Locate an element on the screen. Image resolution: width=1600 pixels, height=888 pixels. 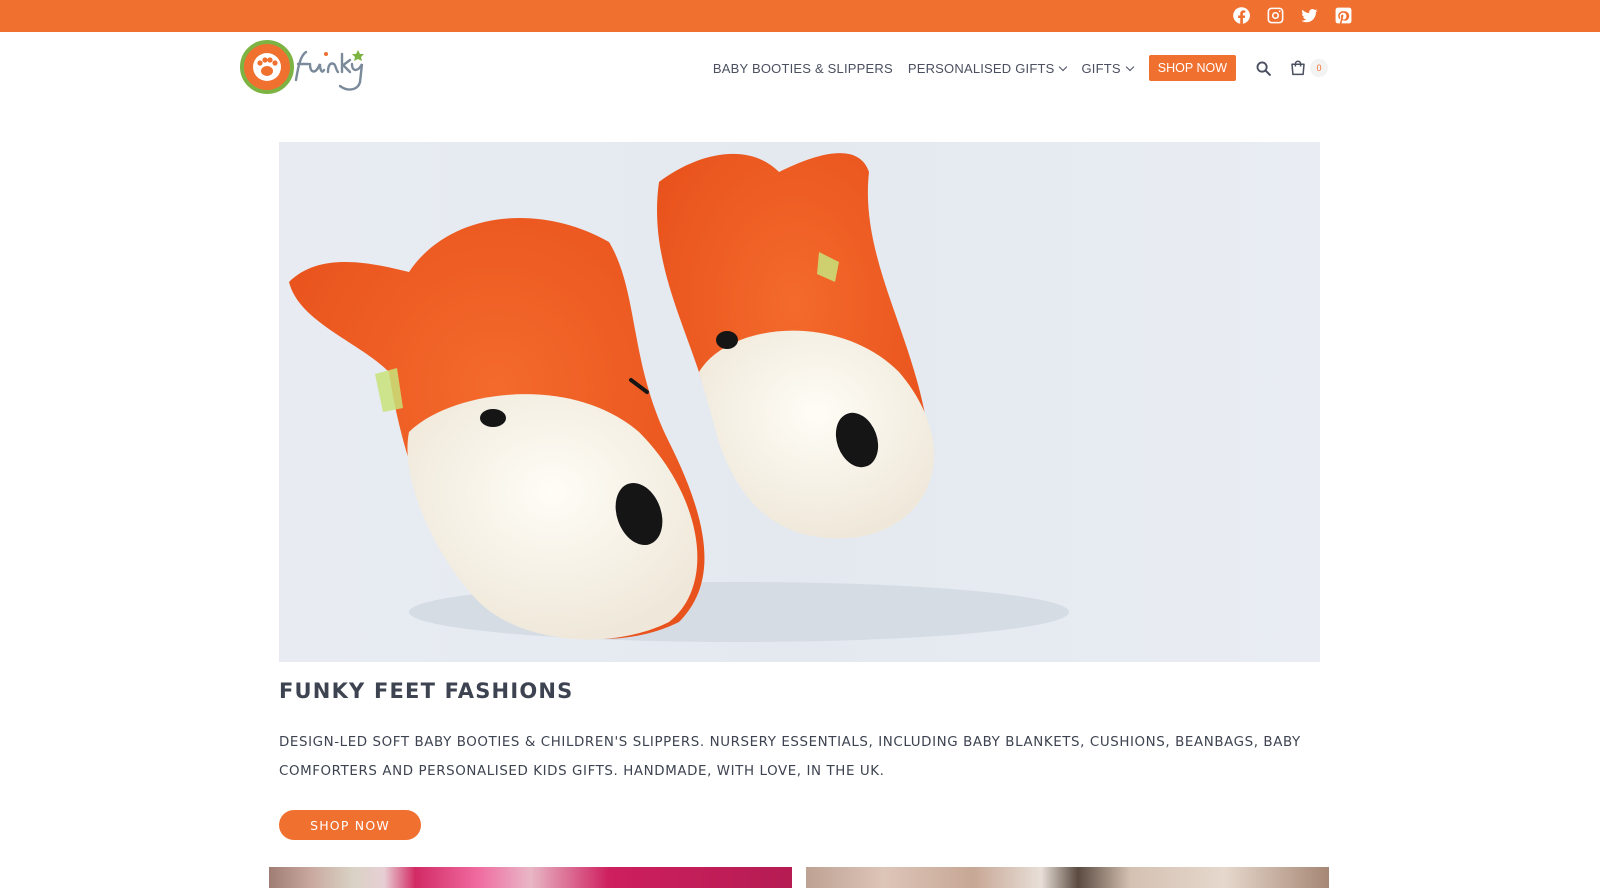
twitter-icon is located at coordinates (1309, 15).